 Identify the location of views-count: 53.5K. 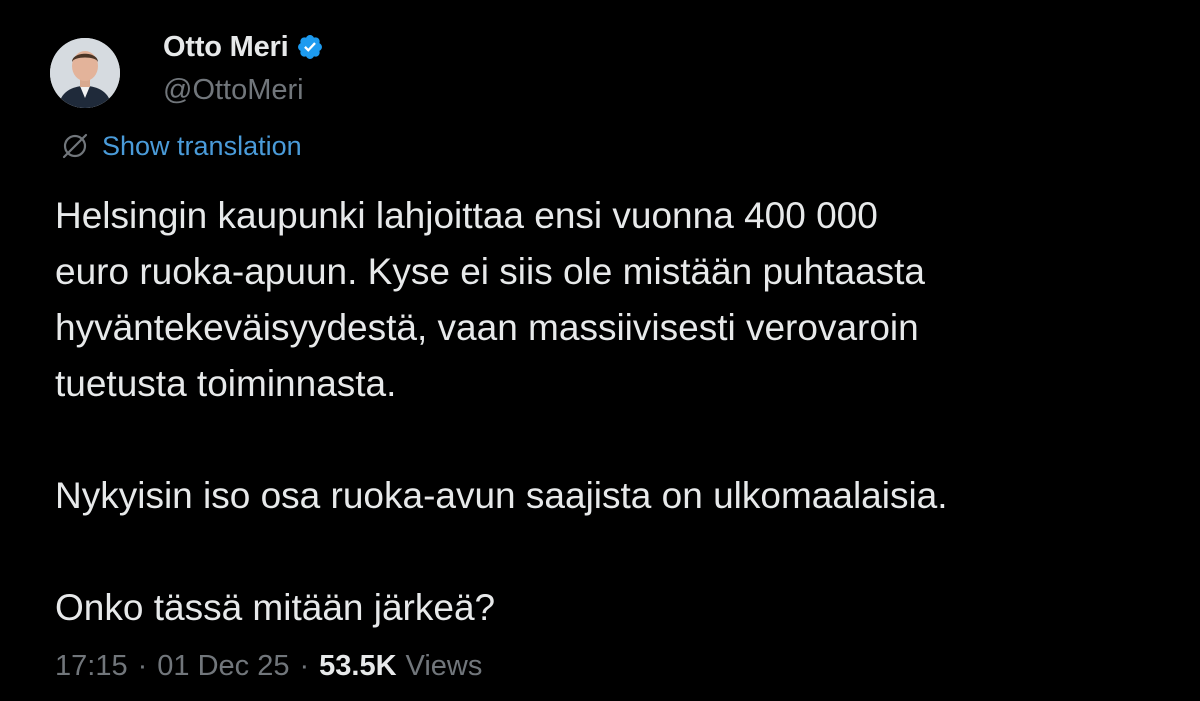
(357, 666).